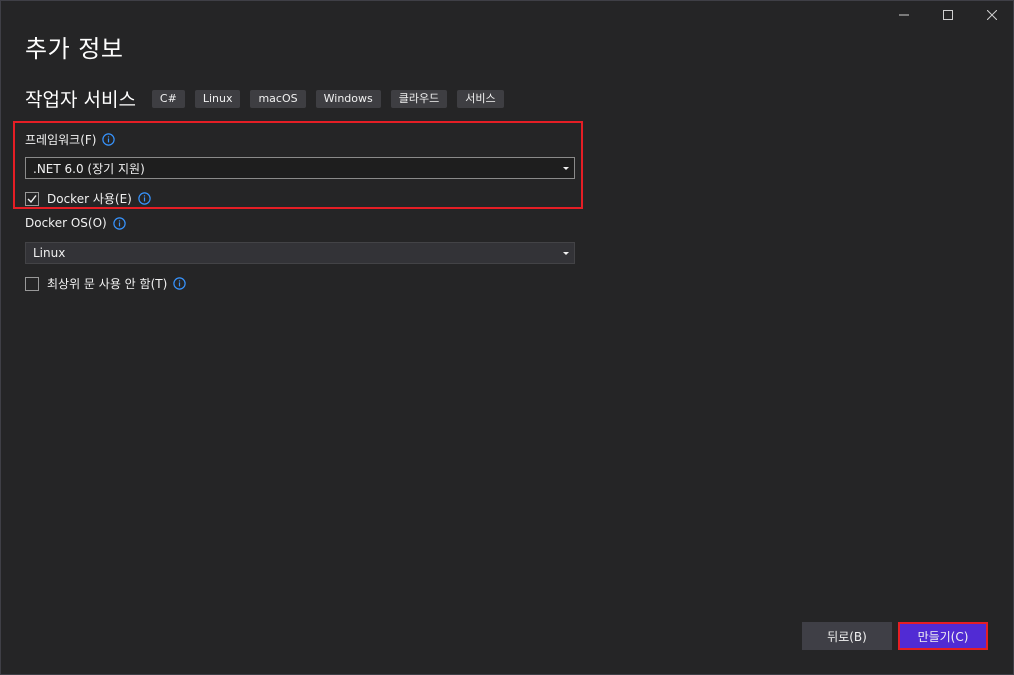  What do you see at coordinates (419, 98) in the screenshot?
I see `tag: 클라우드` at bounding box center [419, 98].